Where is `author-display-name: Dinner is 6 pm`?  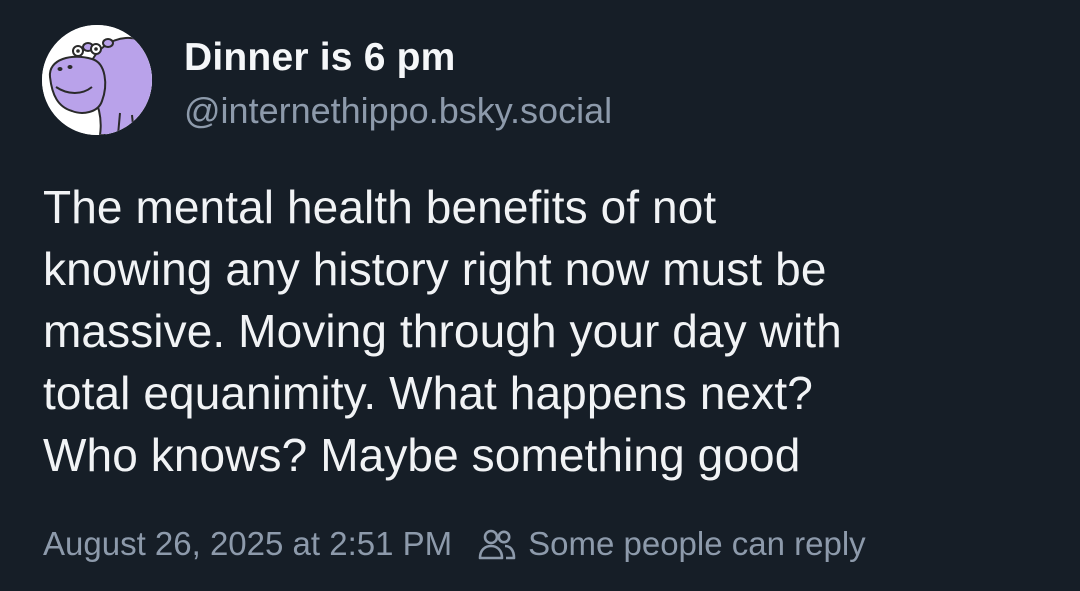 author-display-name: Dinner is 6 pm is located at coordinates (320, 58).